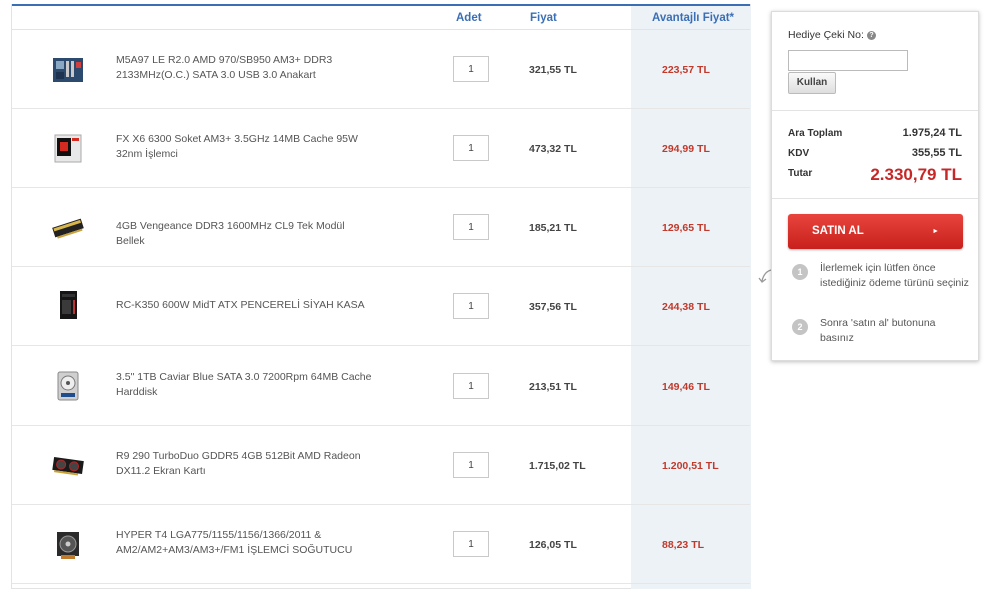  I want to click on gift-voucher-input, so click(848, 60).